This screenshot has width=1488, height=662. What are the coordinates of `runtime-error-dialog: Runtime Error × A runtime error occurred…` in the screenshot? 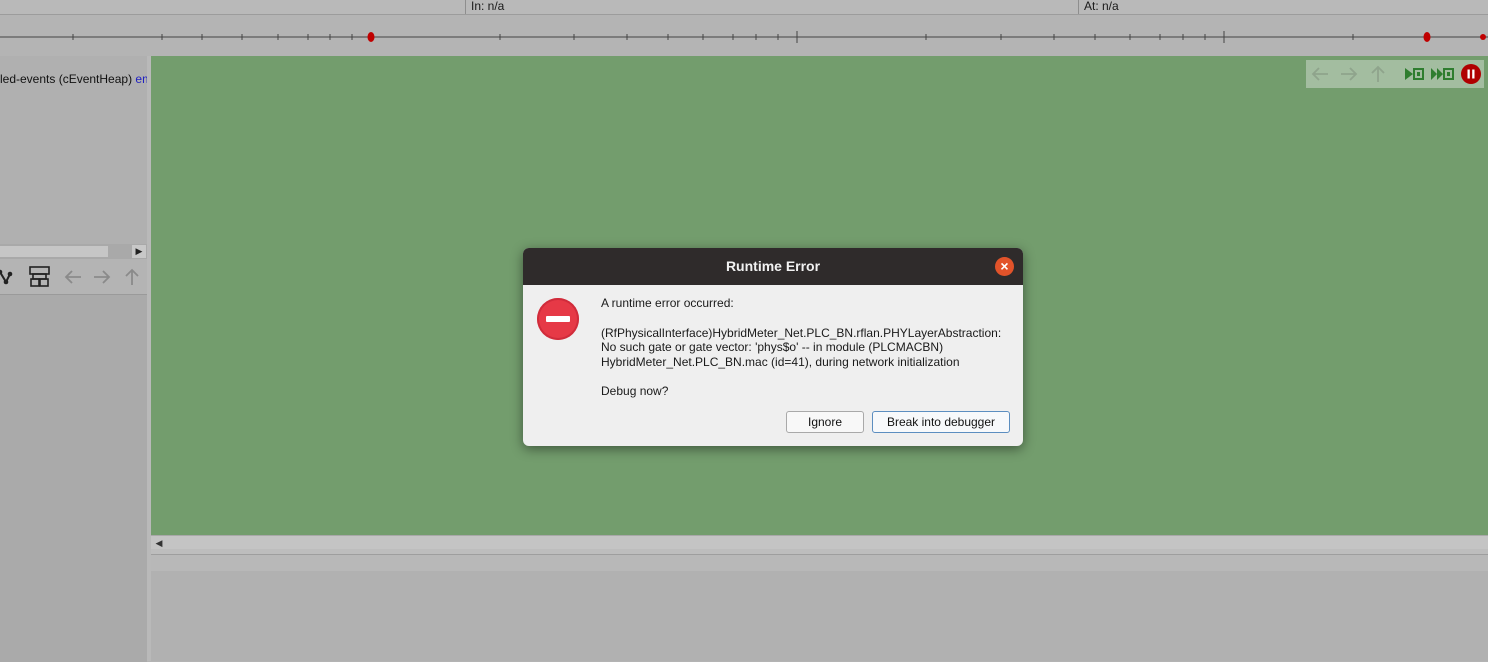 It's located at (773, 347).